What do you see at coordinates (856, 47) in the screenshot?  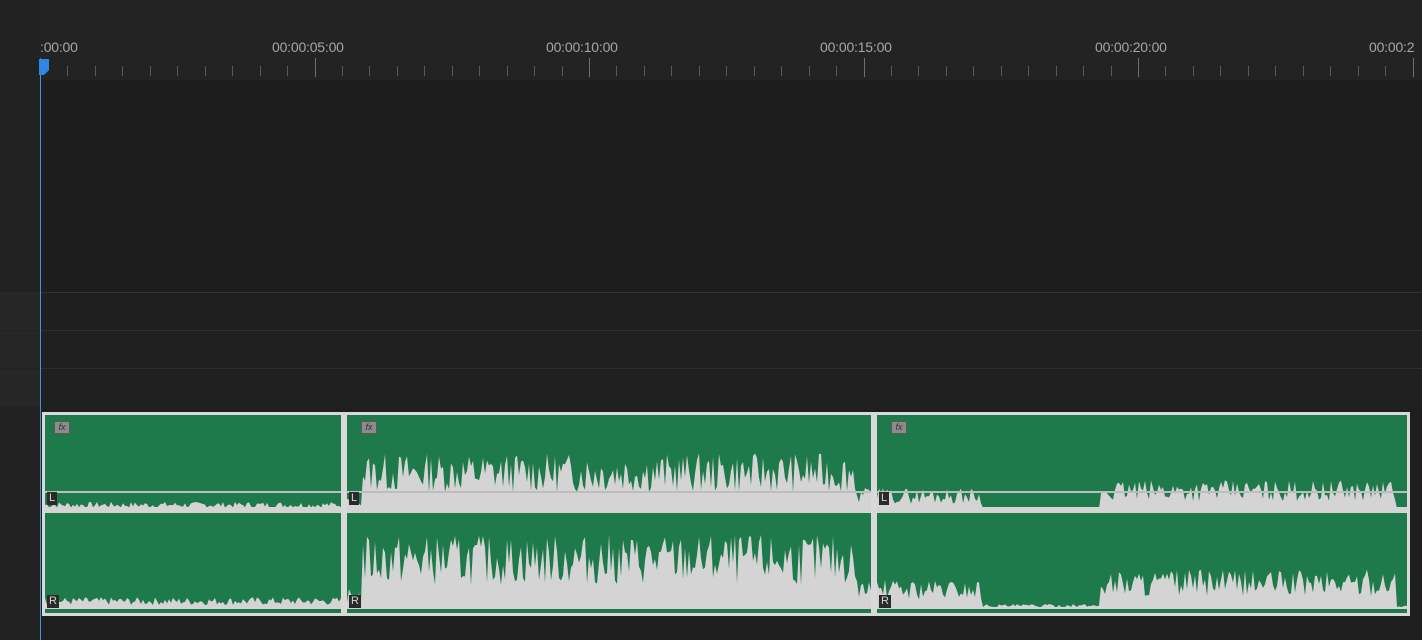 I see `ruler-label-15s: 00:00:15:00` at bounding box center [856, 47].